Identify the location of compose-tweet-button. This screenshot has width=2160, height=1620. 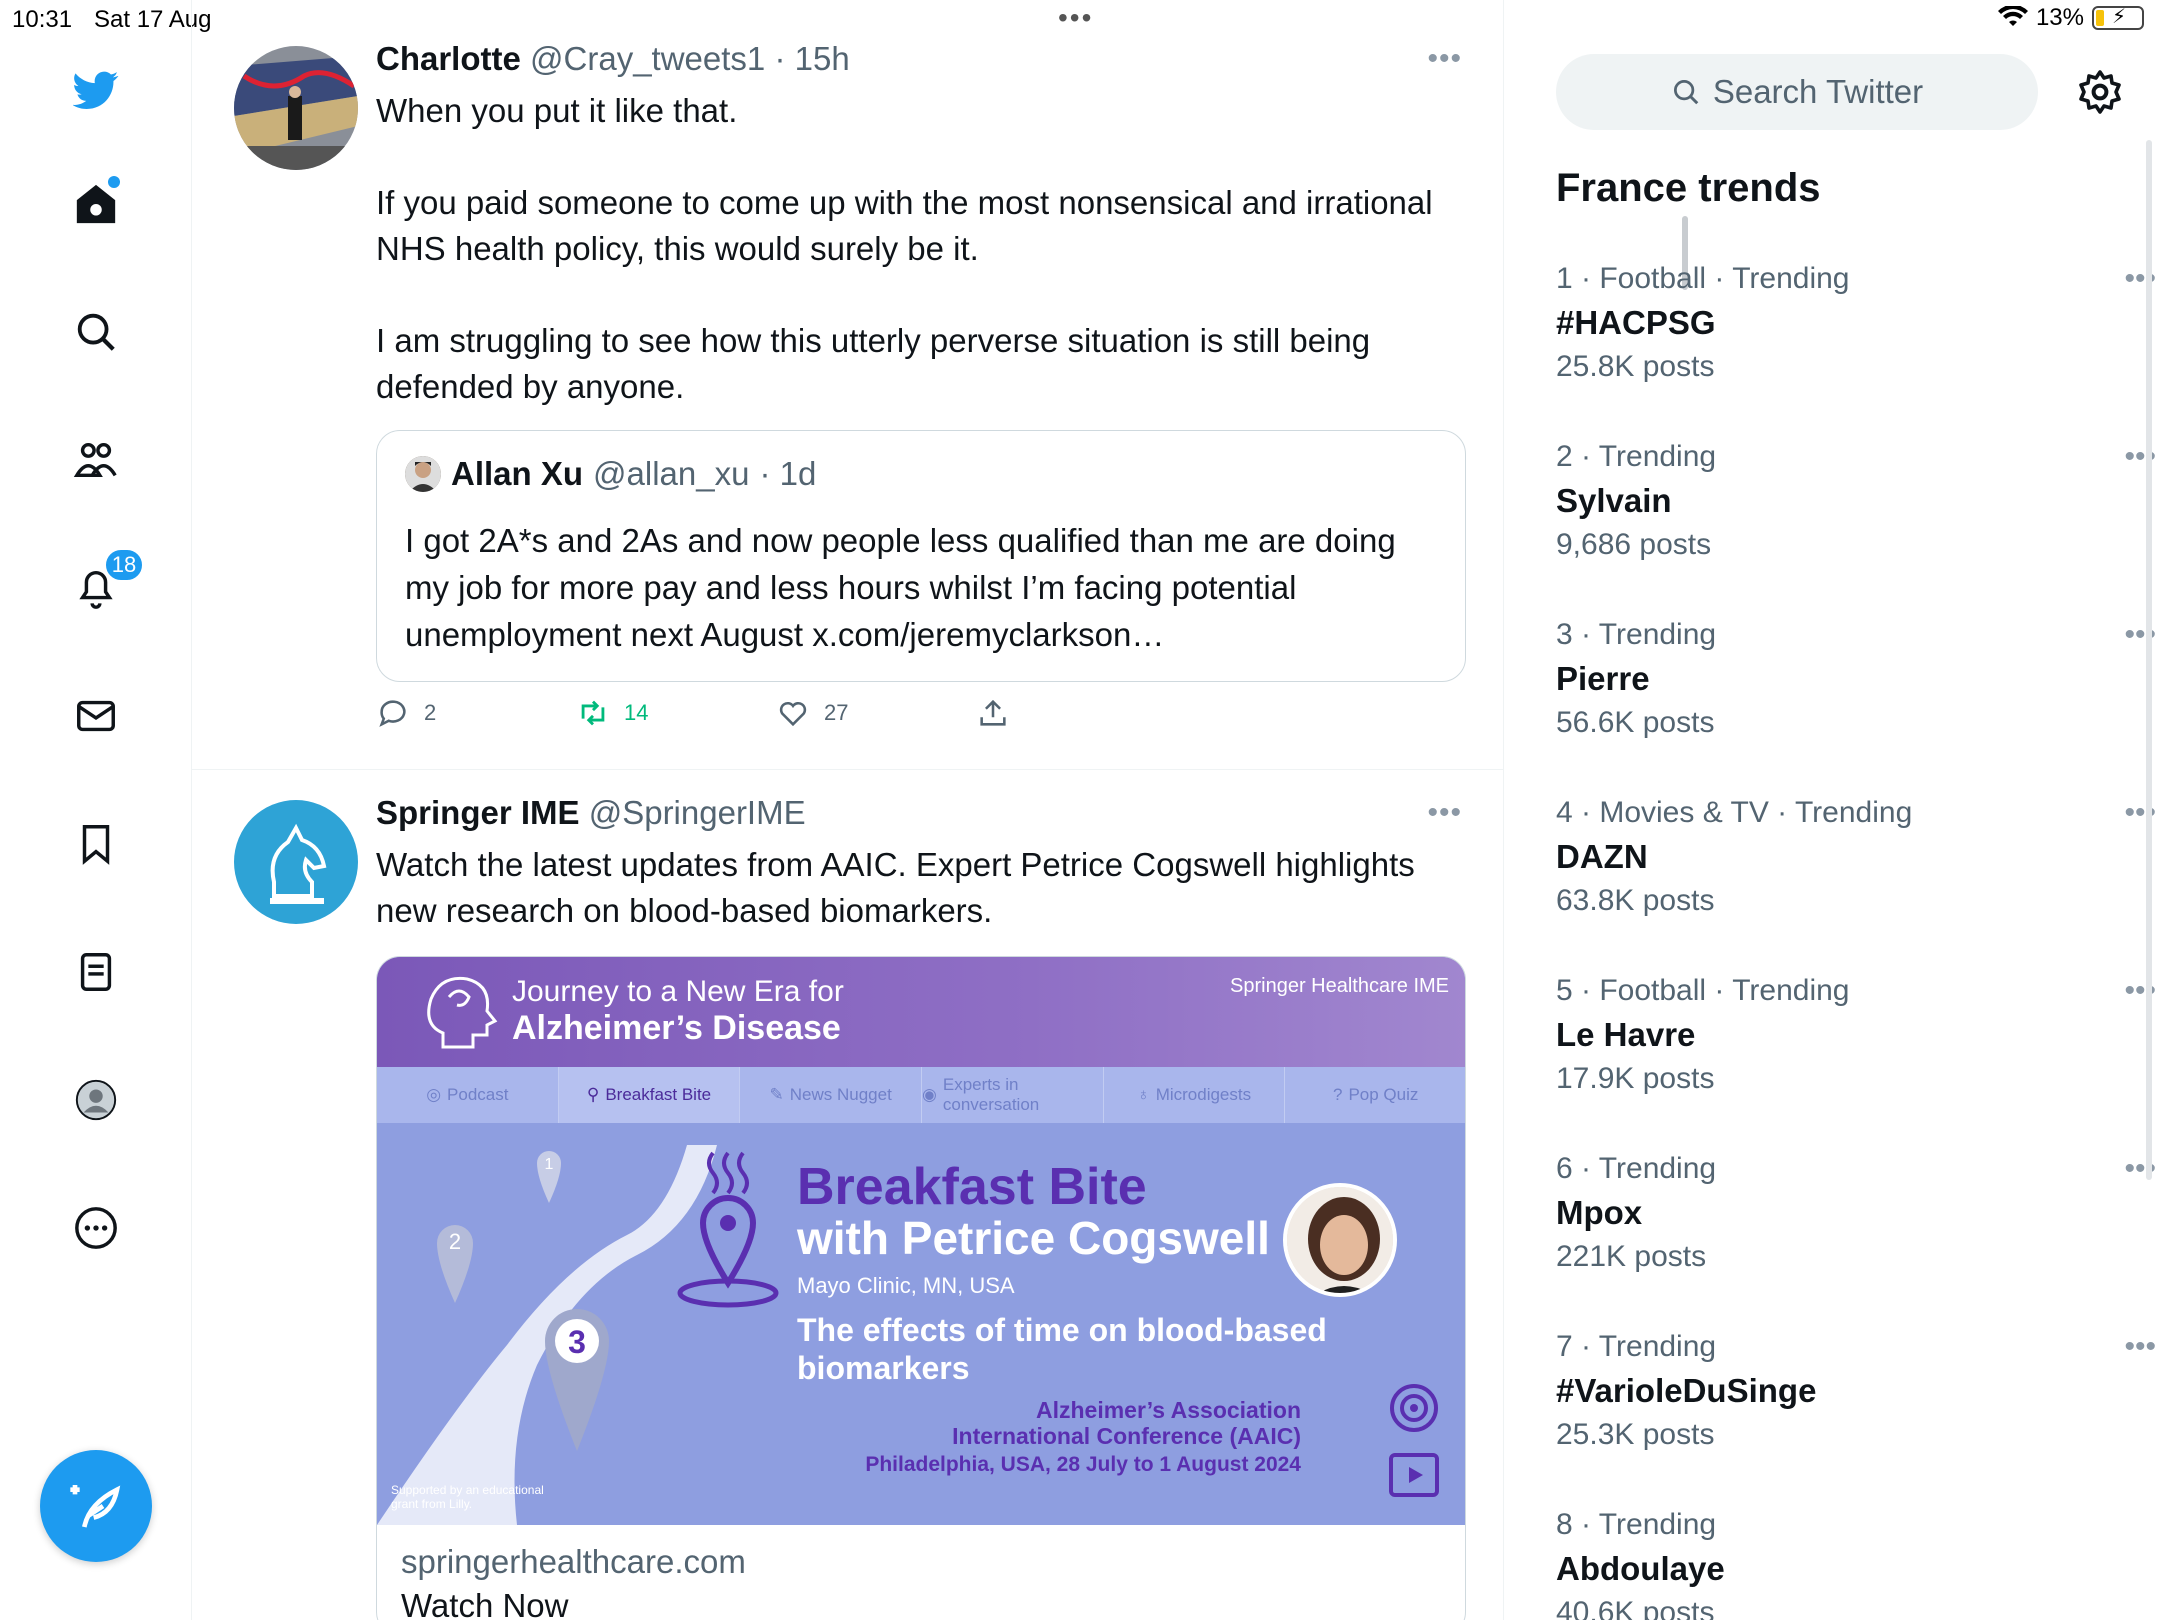
(96, 1506).